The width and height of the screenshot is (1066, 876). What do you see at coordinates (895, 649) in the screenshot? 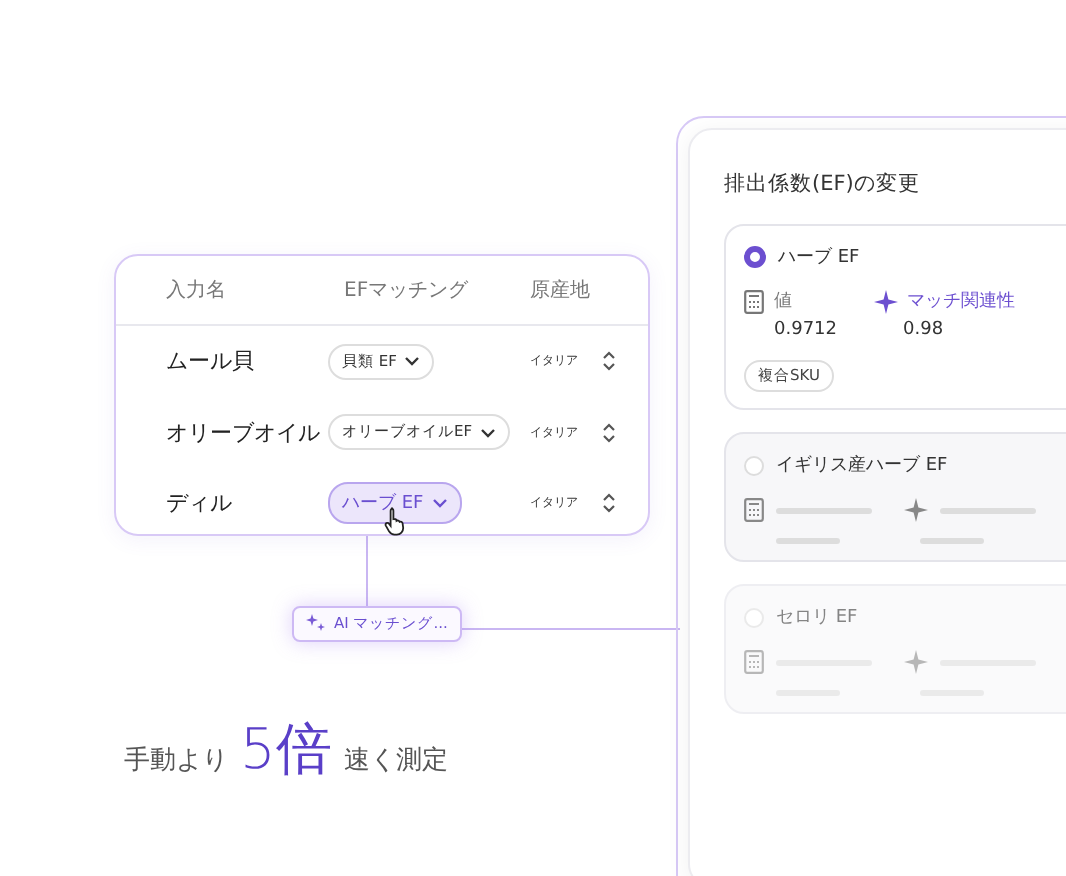
I see `ef-option-card: セロリ EF` at bounding box center [895, 649].